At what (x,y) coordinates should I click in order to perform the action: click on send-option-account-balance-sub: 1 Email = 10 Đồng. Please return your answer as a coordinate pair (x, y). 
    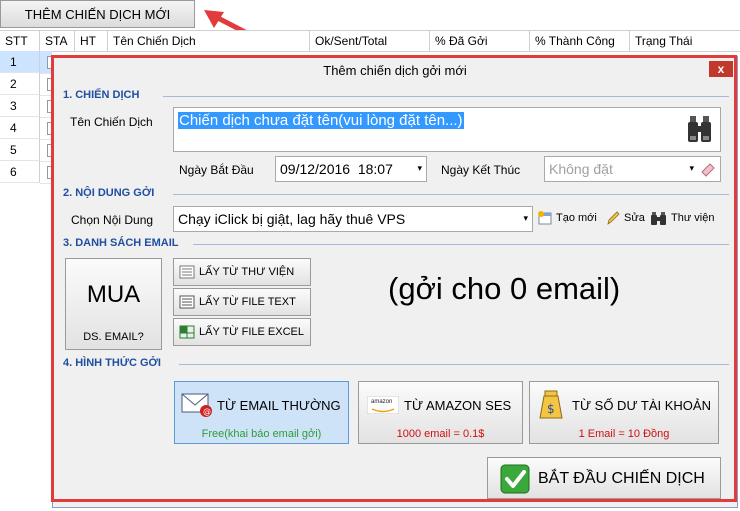
    Looking at the image, I should click on (624, 434).